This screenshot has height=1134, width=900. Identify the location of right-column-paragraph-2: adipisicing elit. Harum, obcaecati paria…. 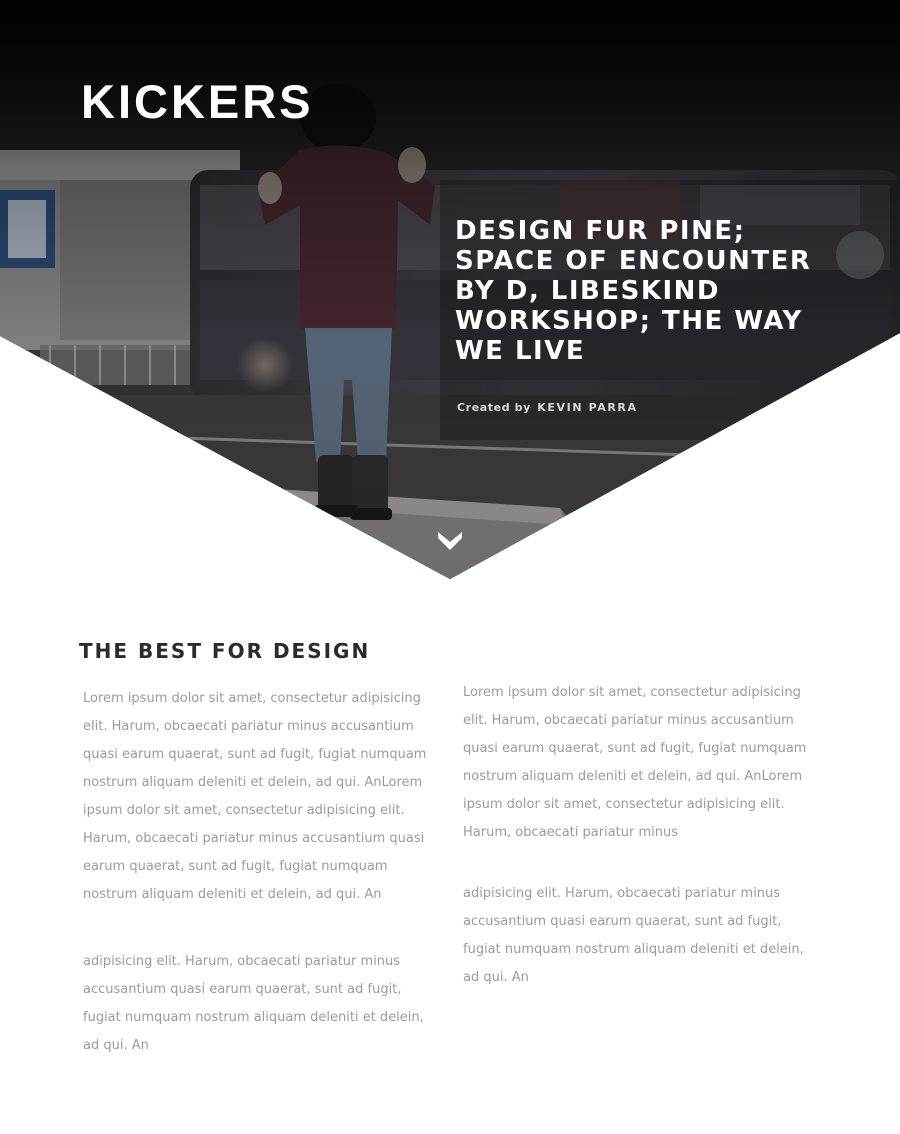
(640, 936).